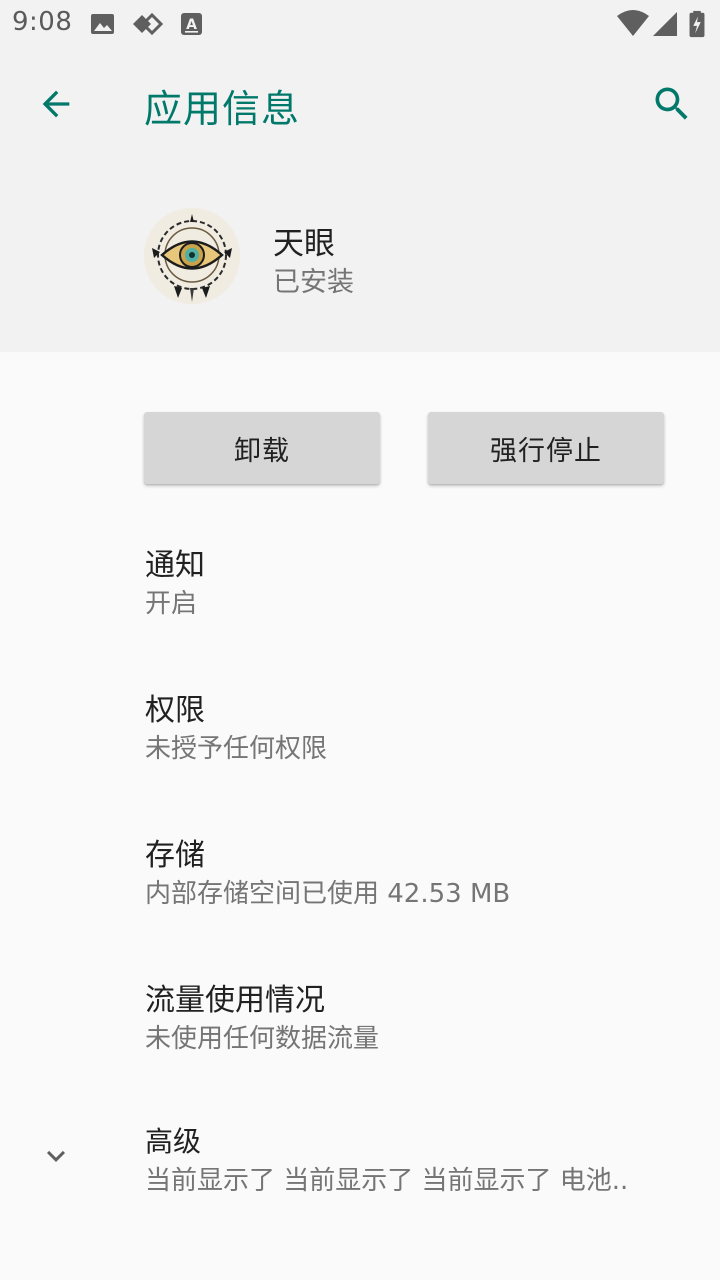 Image resolution: width=720 pixels, height=1280 pixels. What do you see at coordinates (360, 737) in the screenshot?
I see `pref-permissions: 权限 未授予任何权限` at bounding box center [360, 737].